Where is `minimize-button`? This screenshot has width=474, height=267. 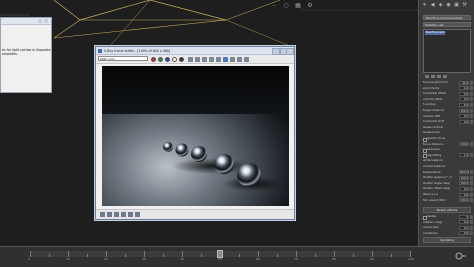
minimize-button is located at coordinates (276, 51).